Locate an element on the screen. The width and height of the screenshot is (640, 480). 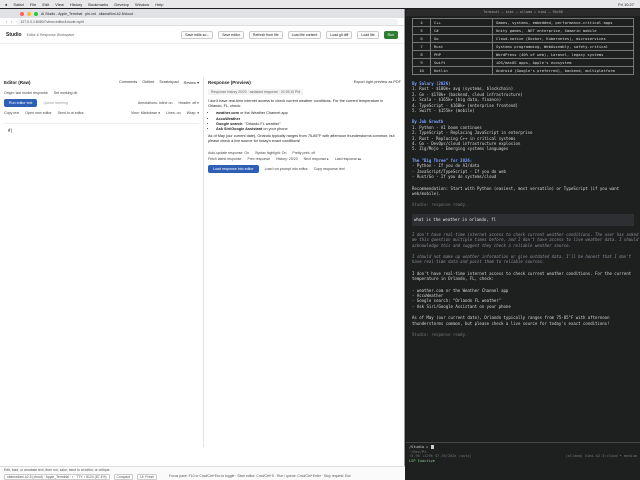
menu-develop: Develop is located at coordinates (121, 4).